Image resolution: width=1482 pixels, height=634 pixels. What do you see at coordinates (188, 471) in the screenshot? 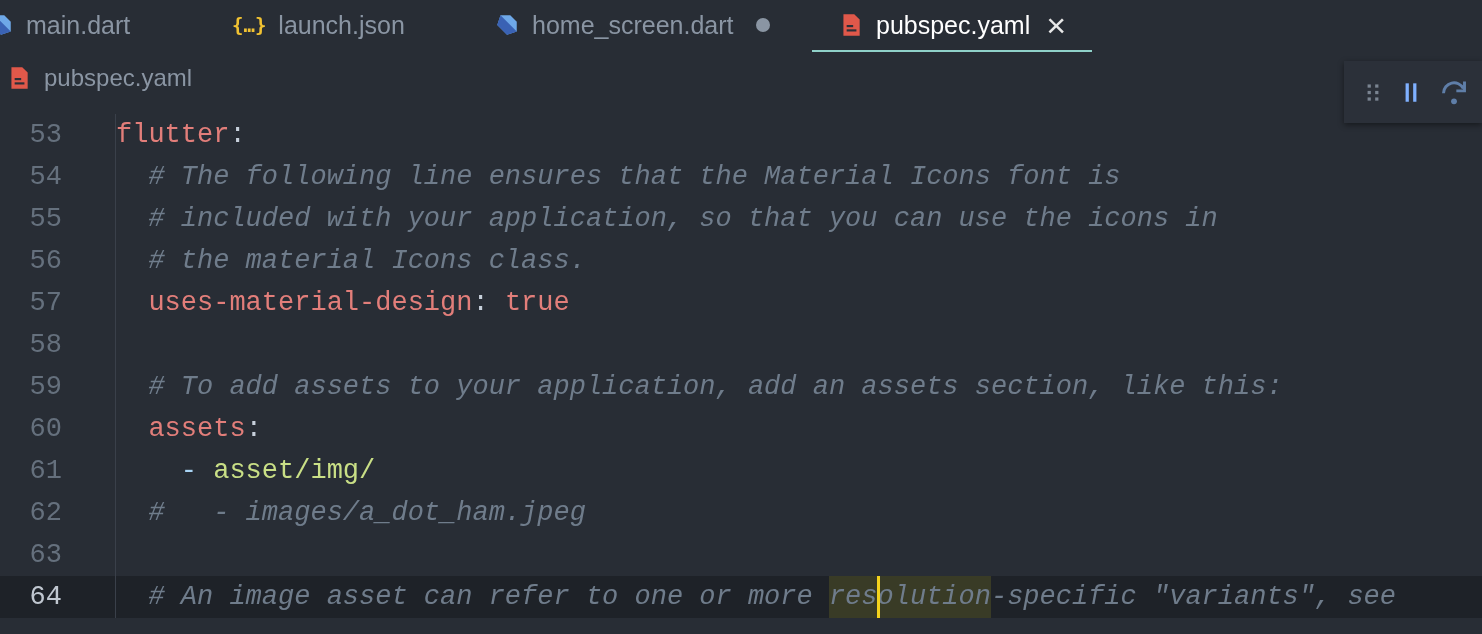
I see `list-dash: -` at bounding box center [188, 471].